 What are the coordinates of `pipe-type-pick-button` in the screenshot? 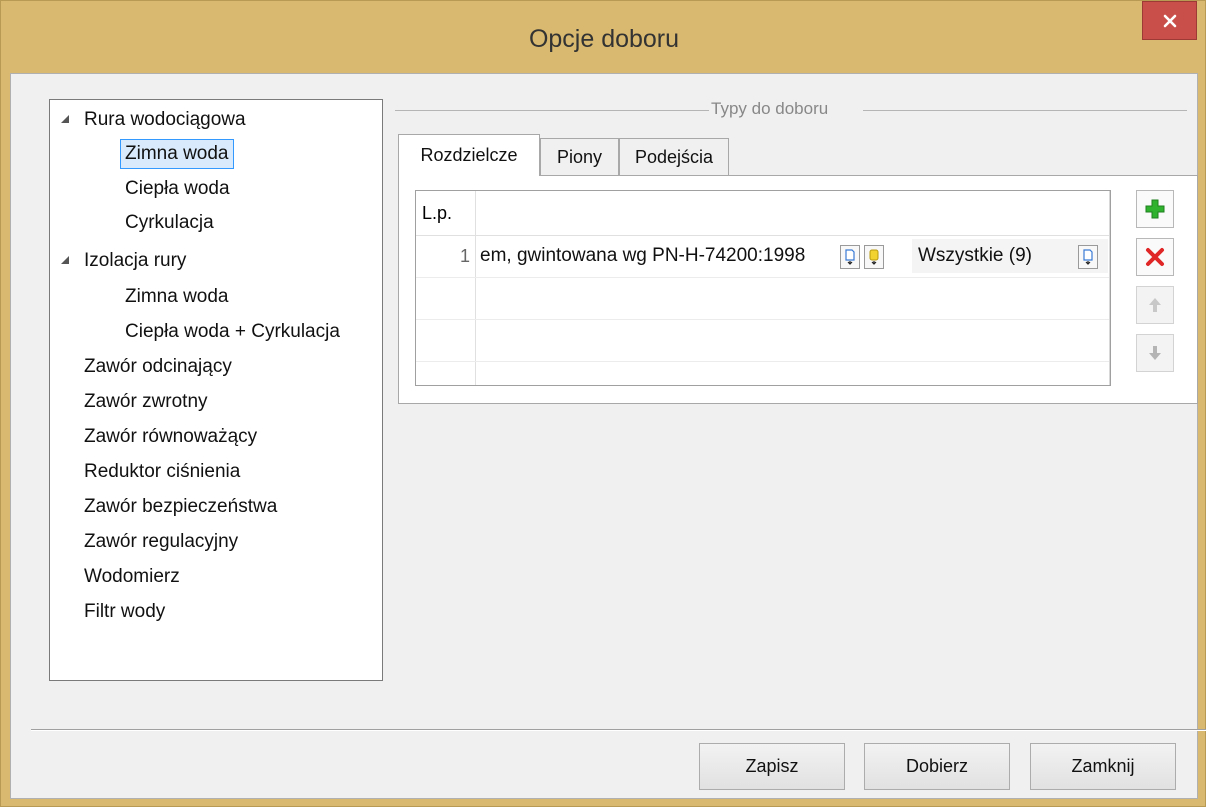 It's located at (874, 257).